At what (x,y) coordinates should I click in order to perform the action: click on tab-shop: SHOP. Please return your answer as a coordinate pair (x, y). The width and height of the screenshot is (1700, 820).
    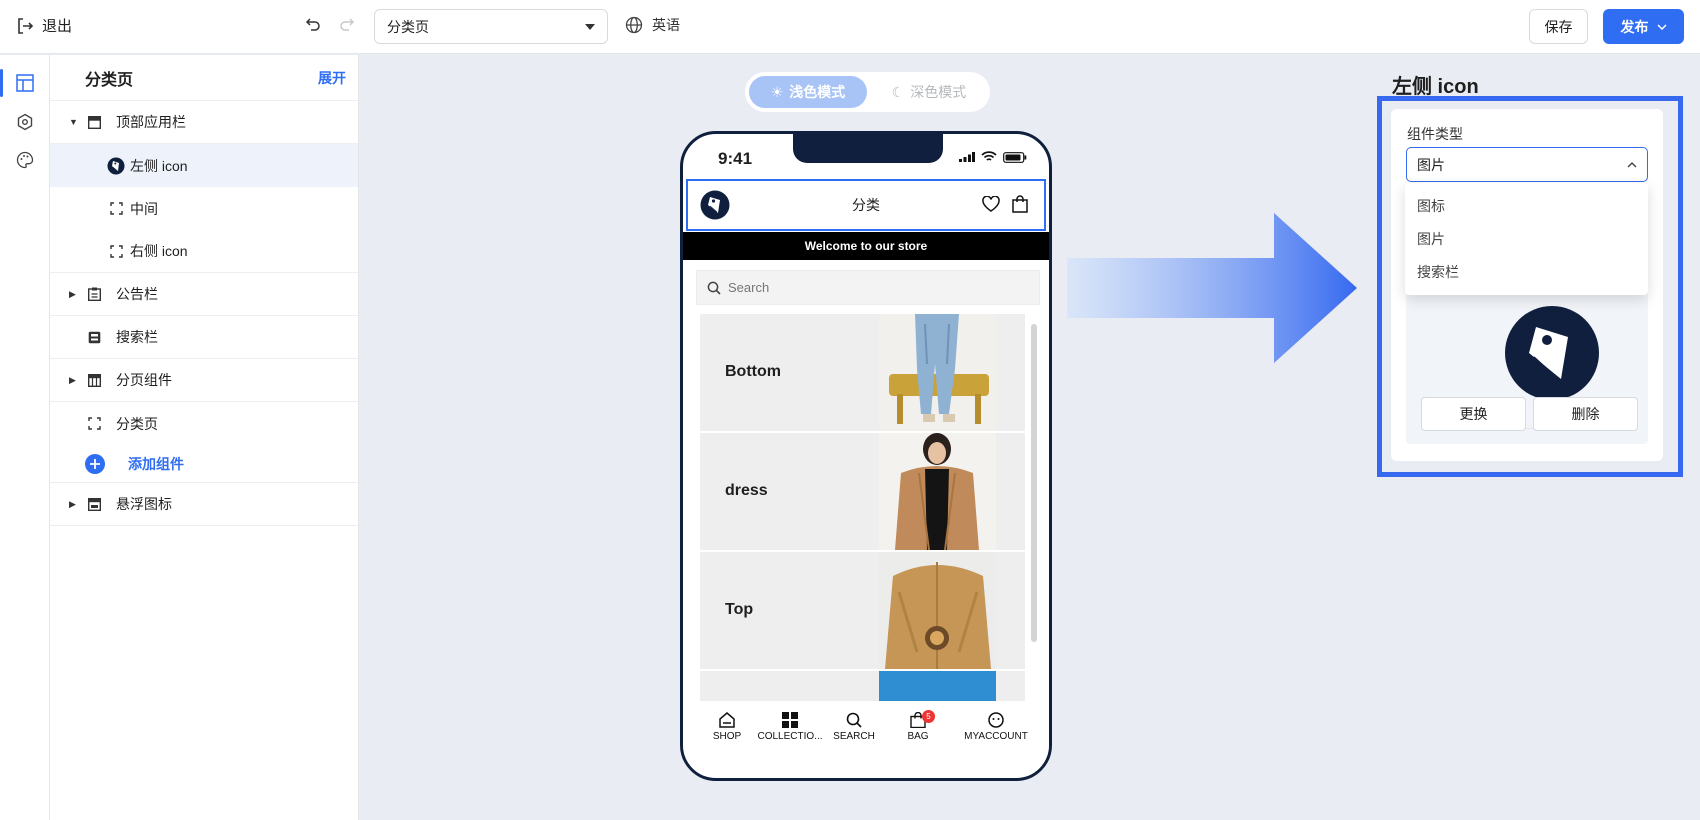
    Looking at the image, I should click on (727, 727).